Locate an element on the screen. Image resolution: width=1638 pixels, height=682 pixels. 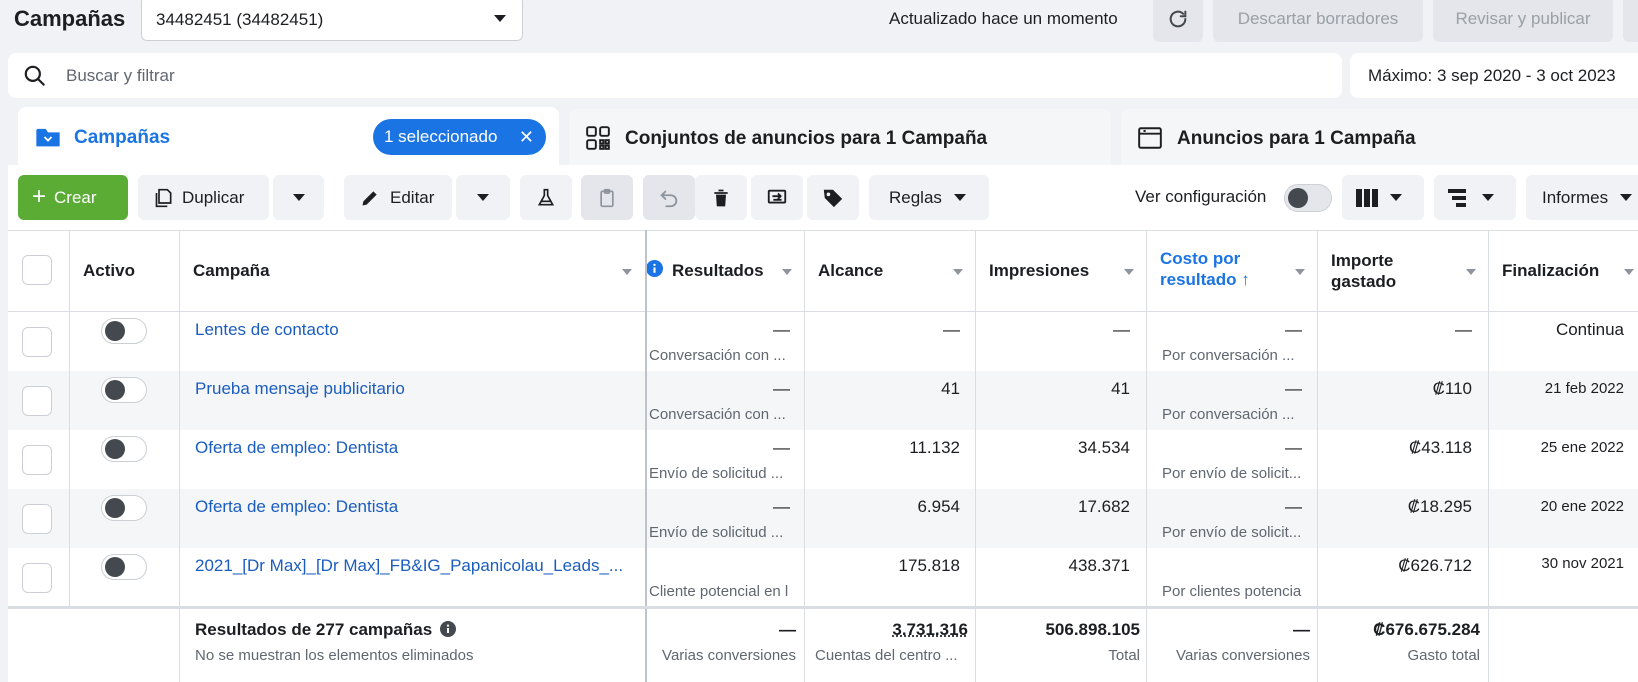
toggle-knob is located at coordinates (115, 449).